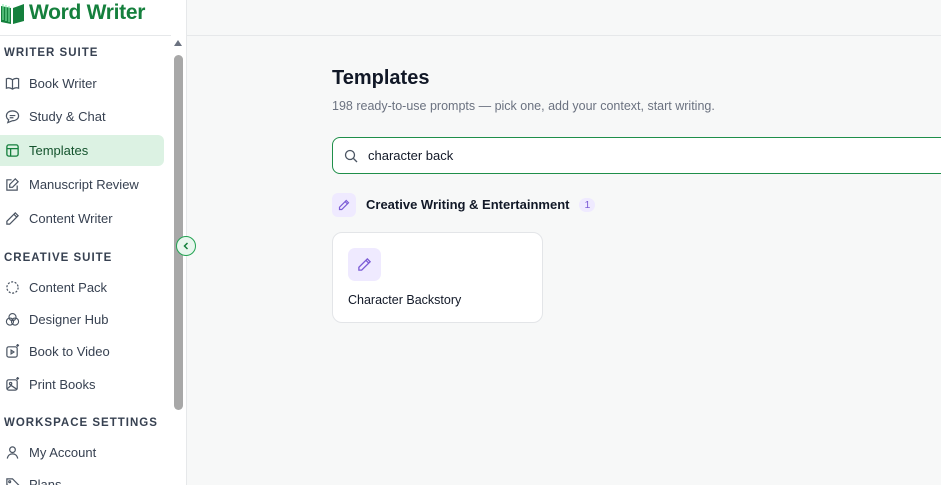 Image resolution: width=941 pixels, height=485 pixels. I want to click on collapse-sidebar-button, so click(186, 246).